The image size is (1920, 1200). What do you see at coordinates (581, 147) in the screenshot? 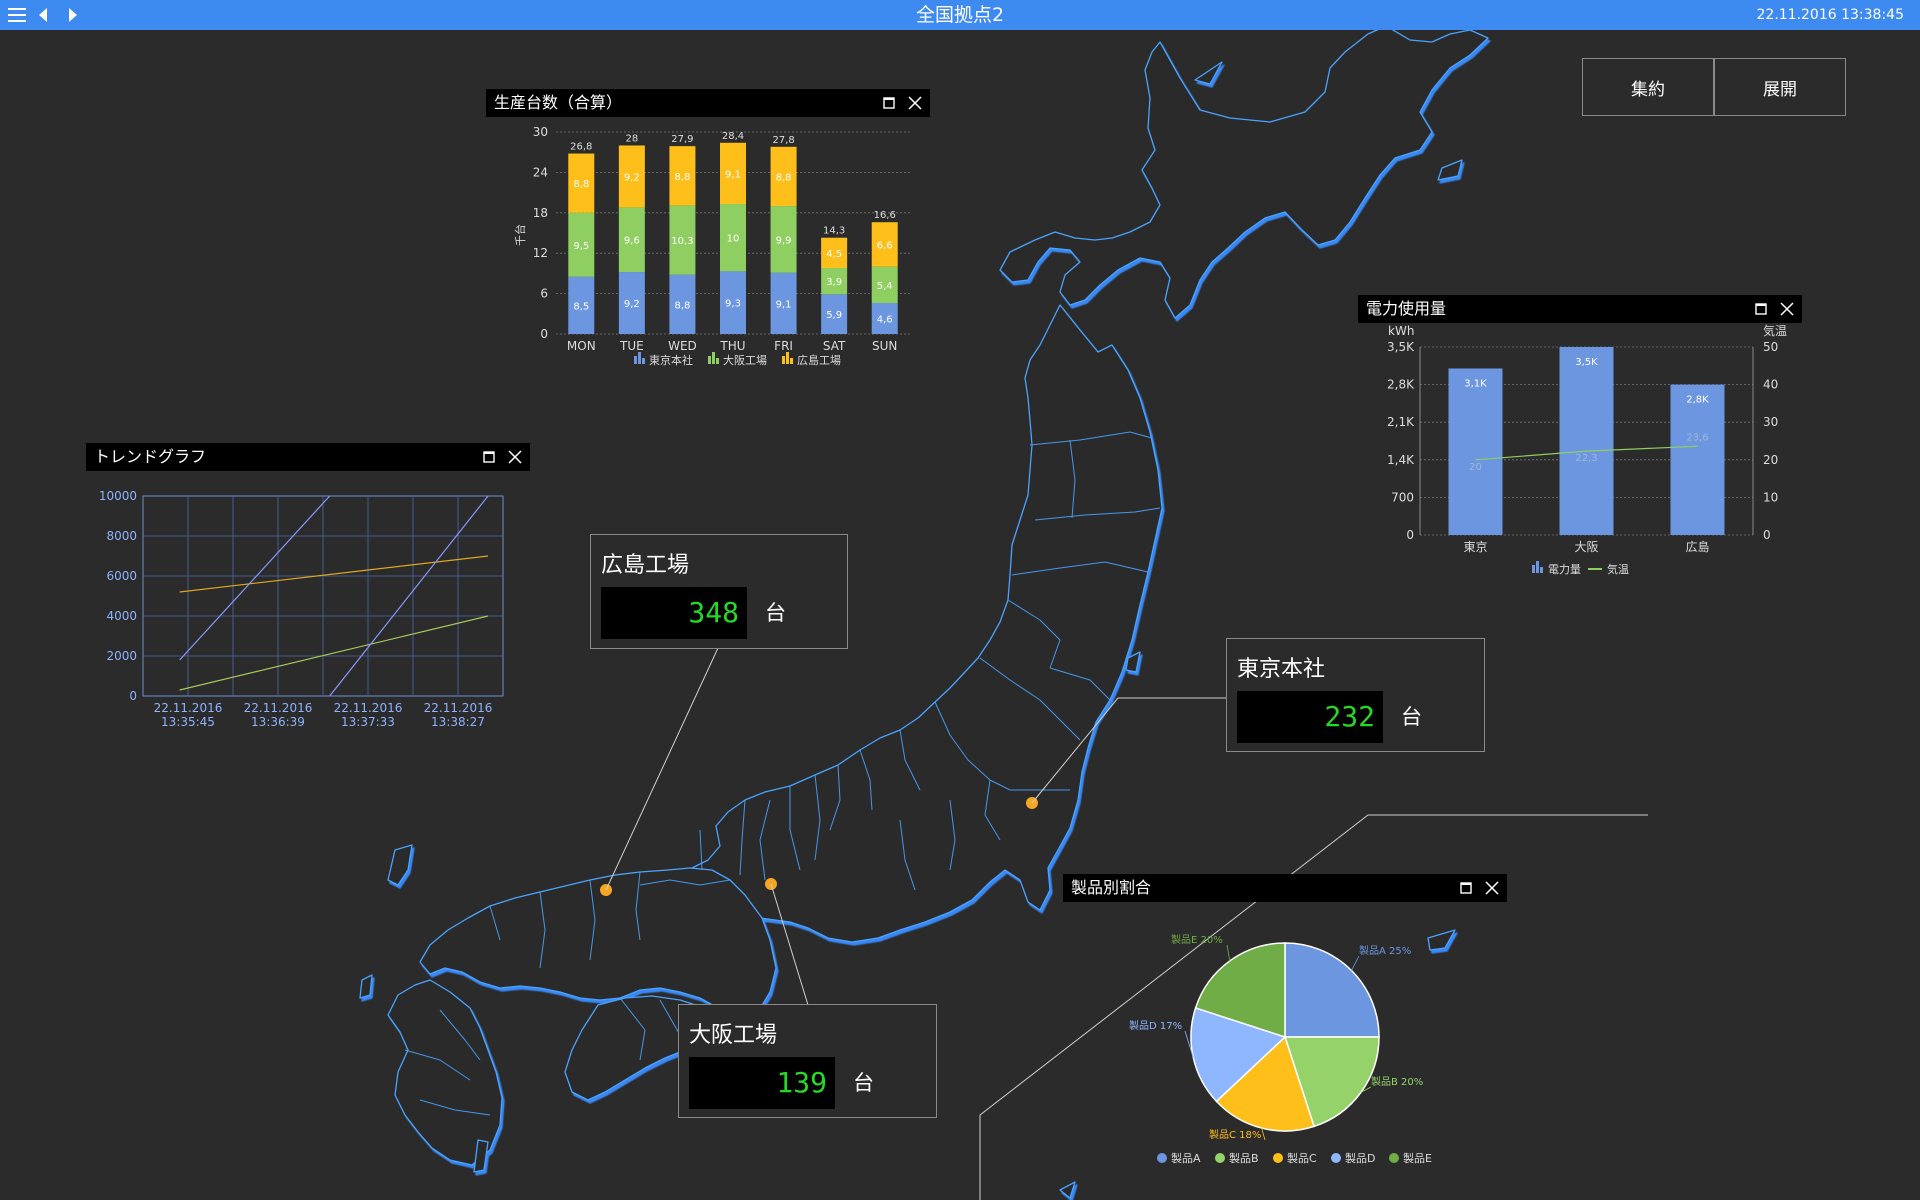
I see `total-label: 26,8` at bounding box center [581, 147].